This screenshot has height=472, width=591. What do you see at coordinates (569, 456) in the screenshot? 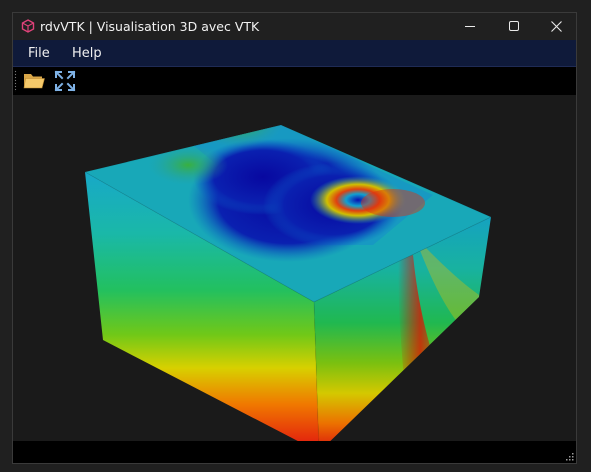
I see `resize-grip-icon` at bounding box center [569, 456].